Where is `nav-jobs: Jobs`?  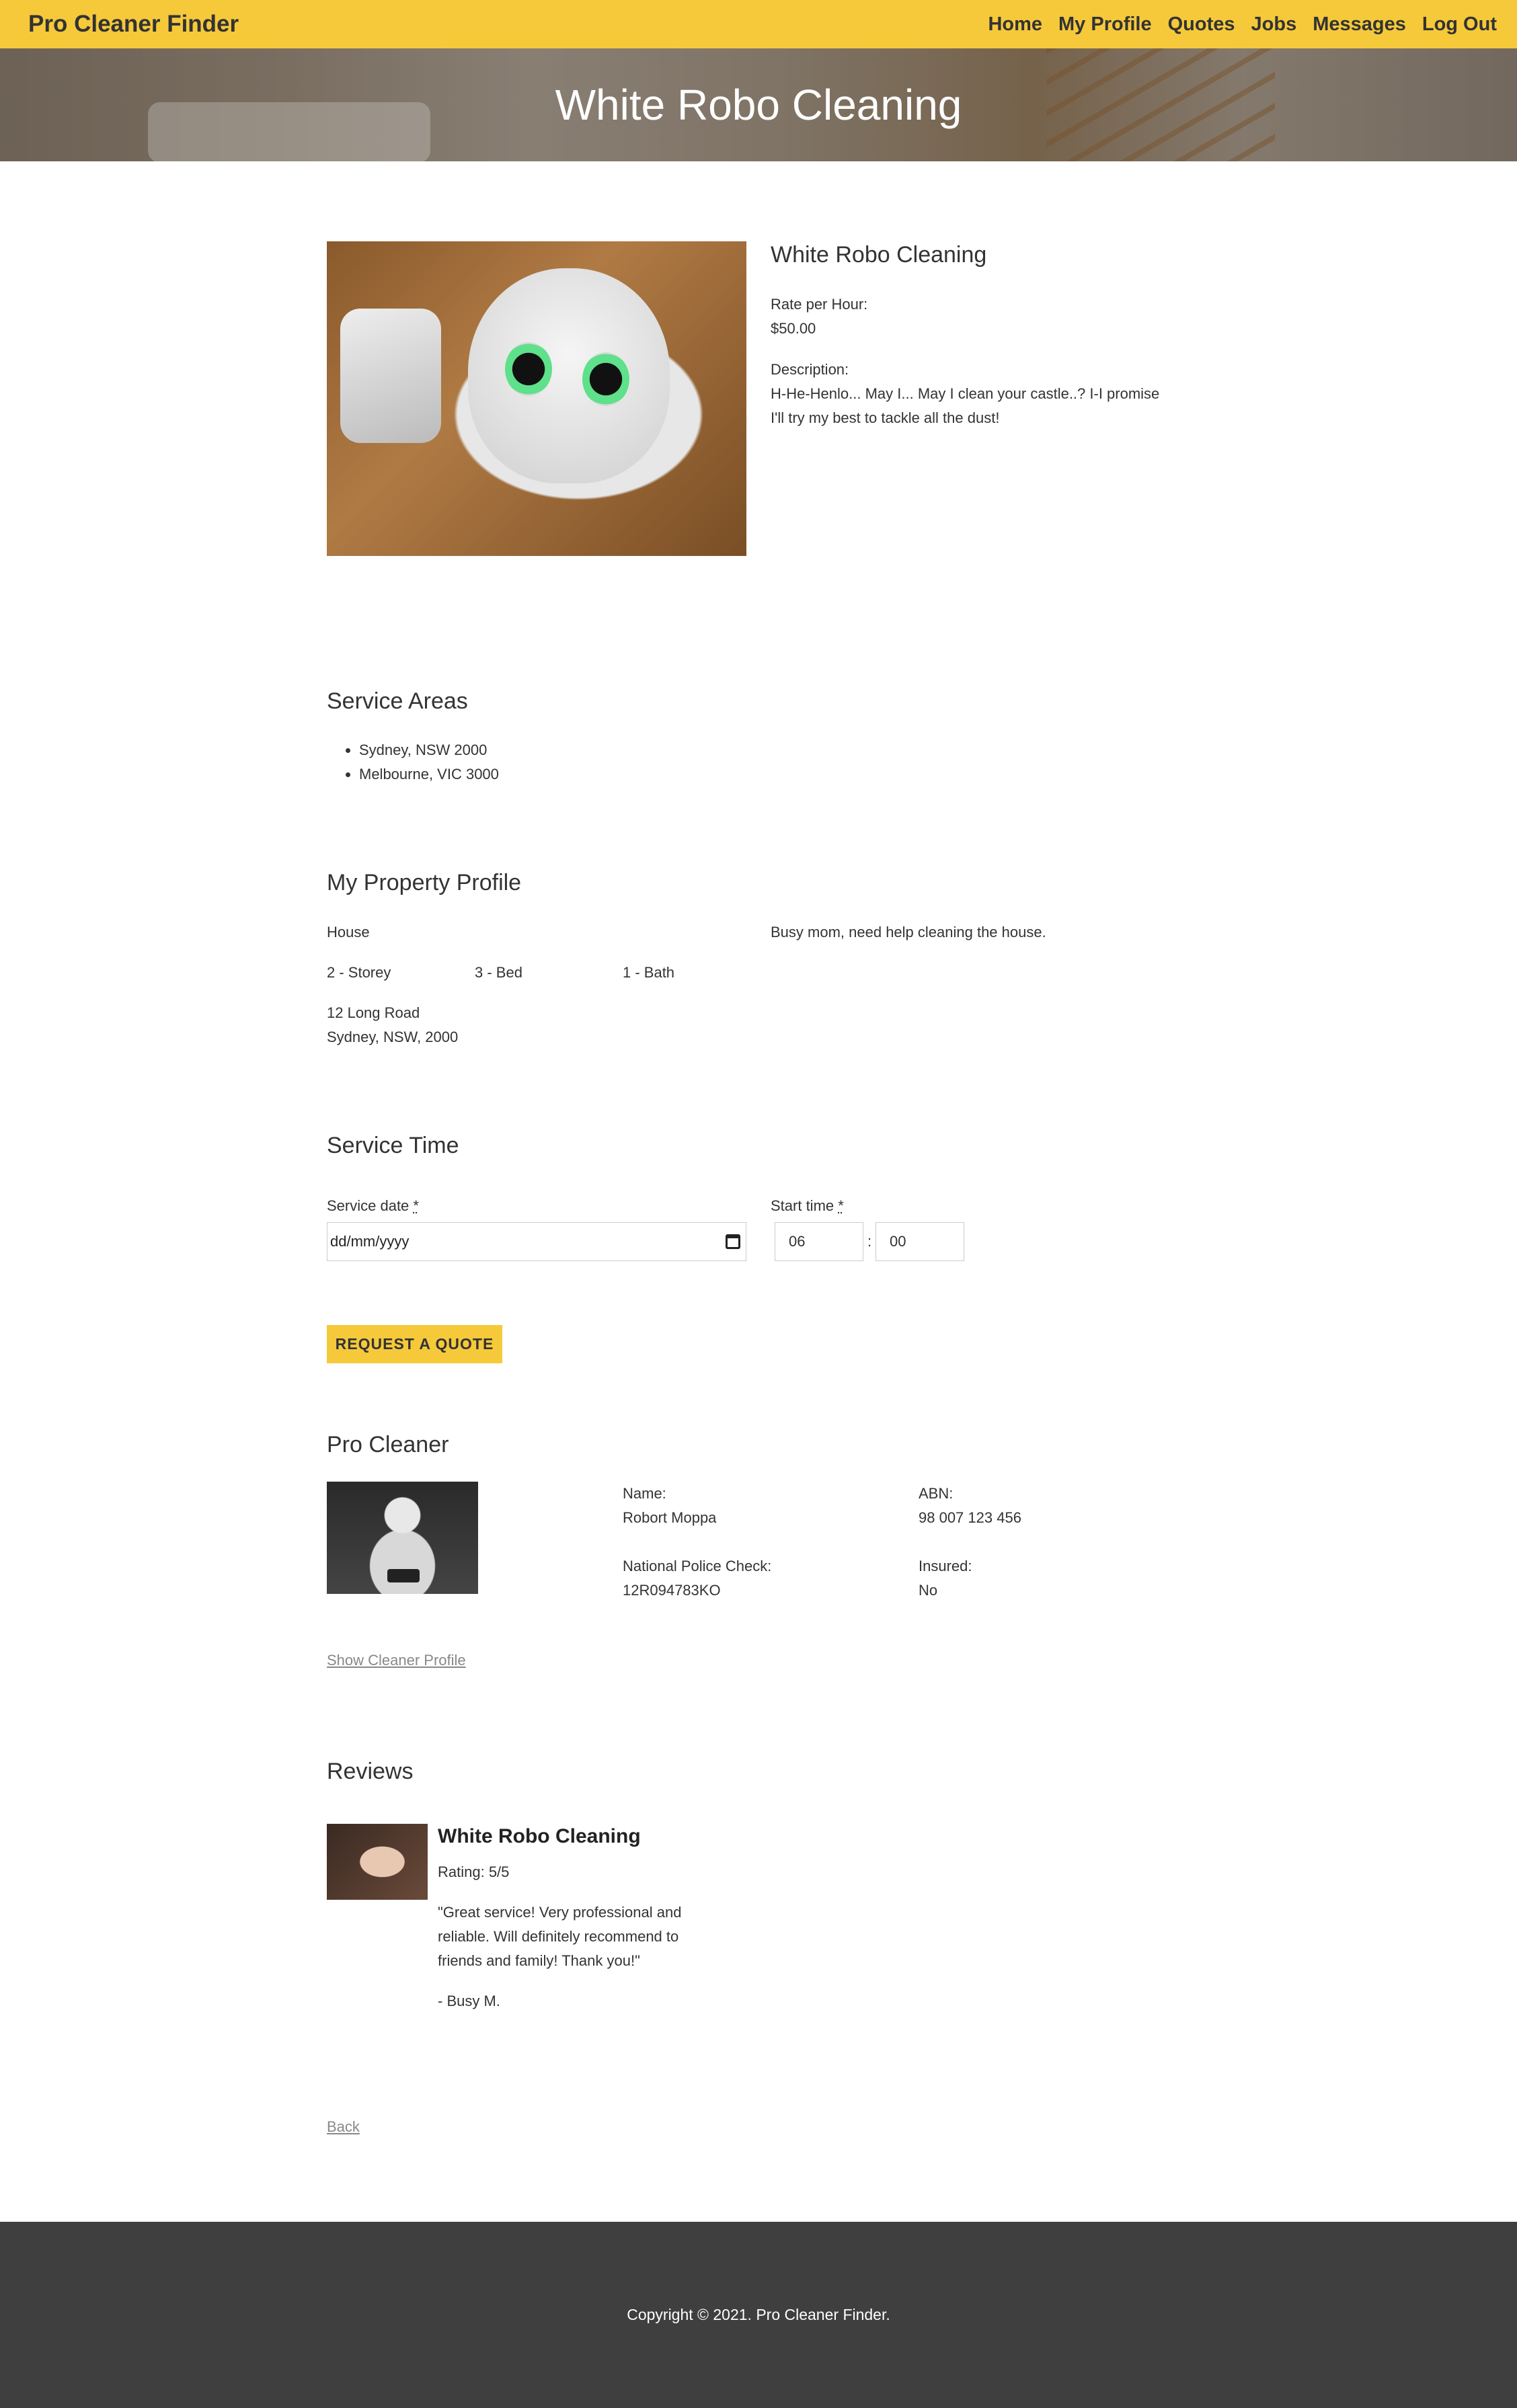 nav-jobs: Jobs is located at coordinates (1274, 24).